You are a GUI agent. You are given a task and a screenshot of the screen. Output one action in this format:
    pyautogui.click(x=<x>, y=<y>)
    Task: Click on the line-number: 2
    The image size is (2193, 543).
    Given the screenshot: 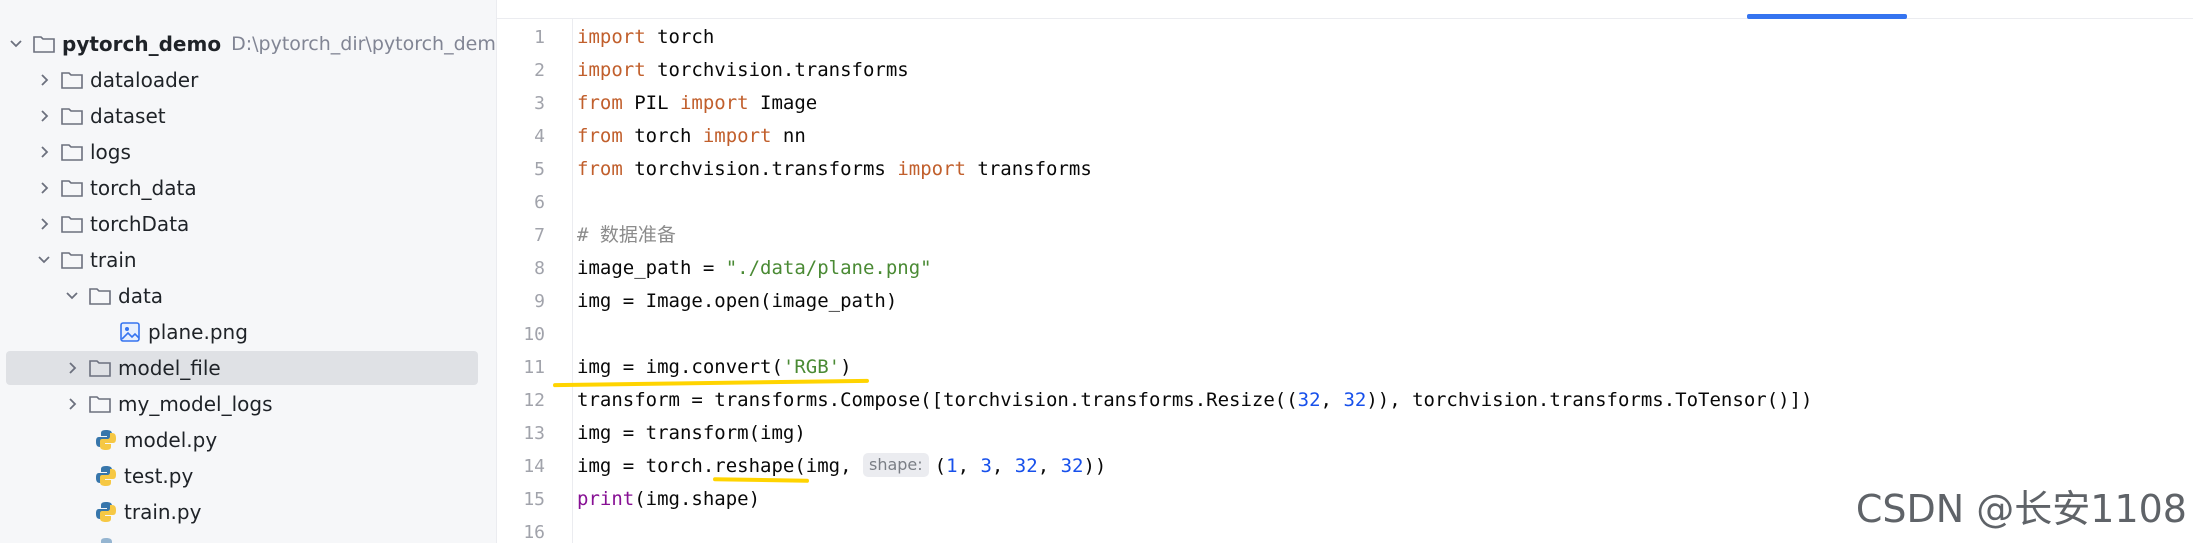 What is the action you would take?
    pyautogui.click(x=539, y=70)
    